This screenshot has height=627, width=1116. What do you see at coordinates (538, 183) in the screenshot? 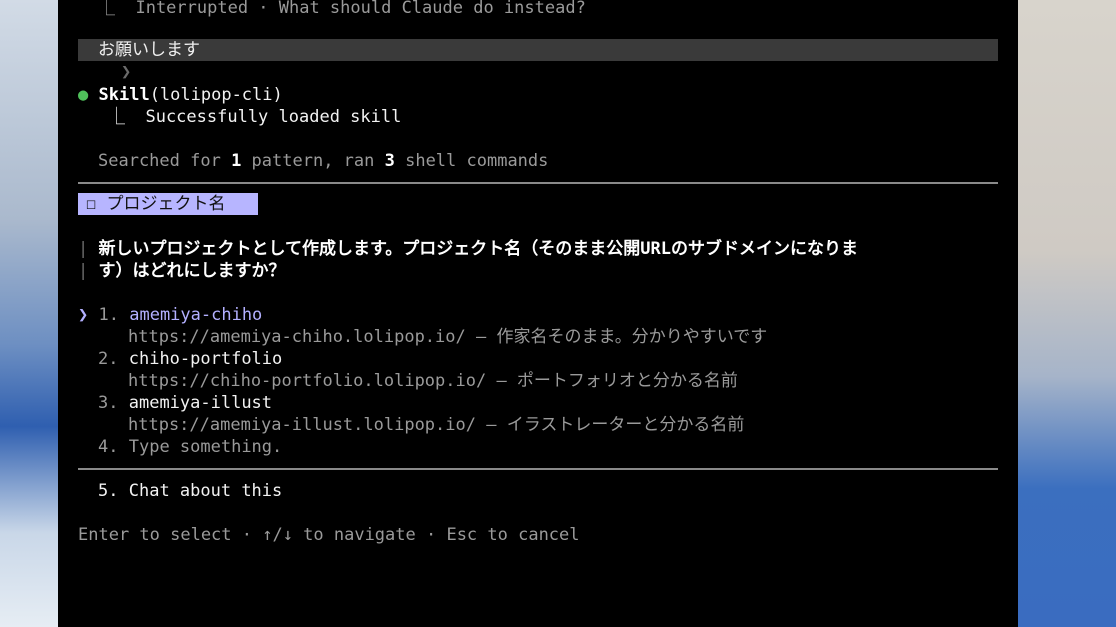
I see `divider-top` at bounding box center [538, 183].